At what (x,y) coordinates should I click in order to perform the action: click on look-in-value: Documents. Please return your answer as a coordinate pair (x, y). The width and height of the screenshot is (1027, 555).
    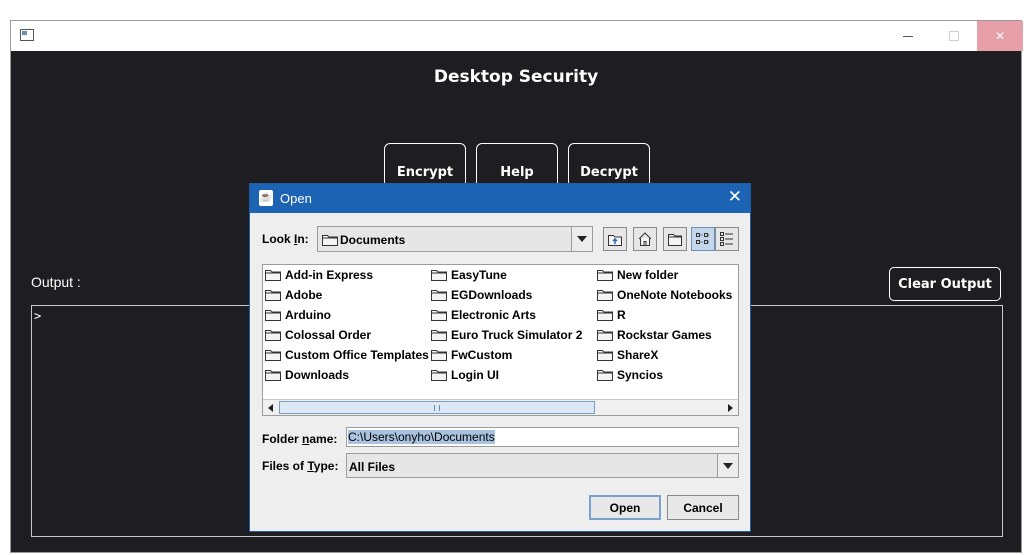
    Looking at the image, I should click on (373, 240).